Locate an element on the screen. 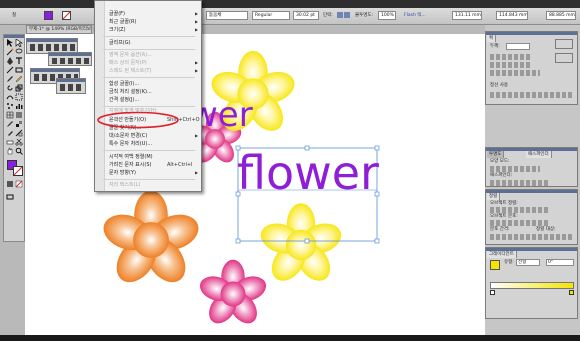 This screenshot has width=580, height=341. gradient-stop-end is located at coordinates (571, 292).